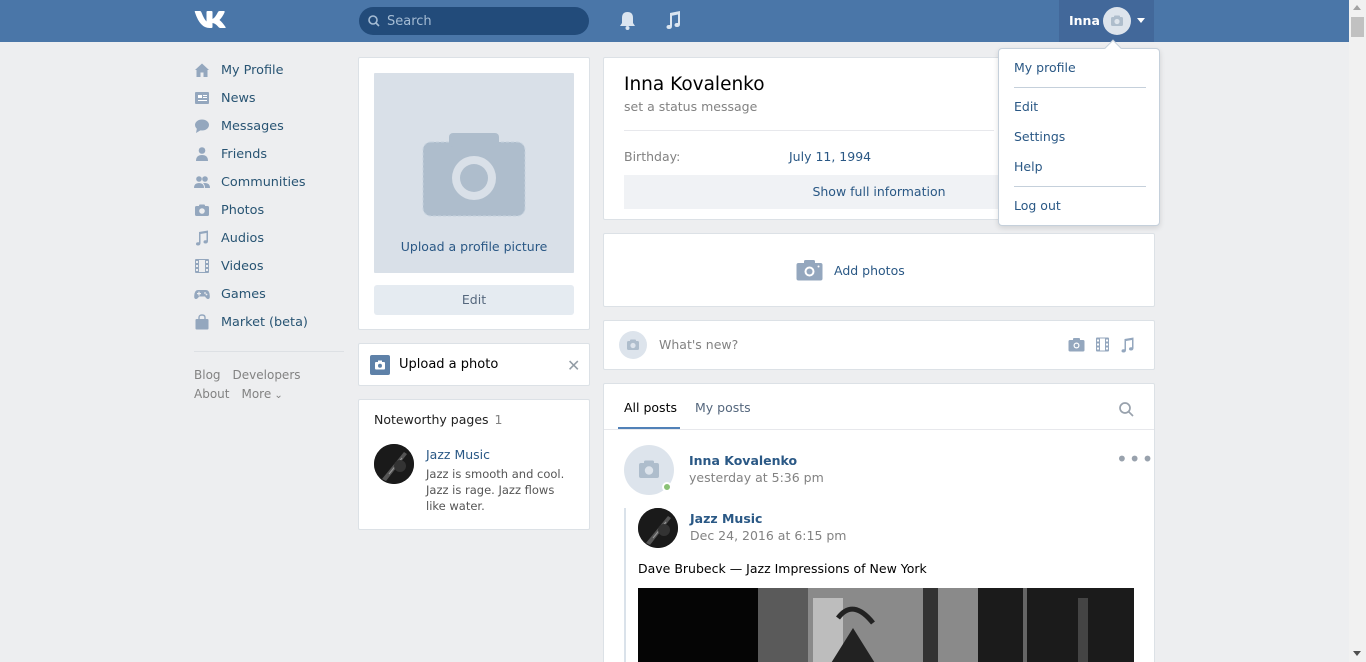  I want to click on jazz-music-avatar, so click(394, 464).